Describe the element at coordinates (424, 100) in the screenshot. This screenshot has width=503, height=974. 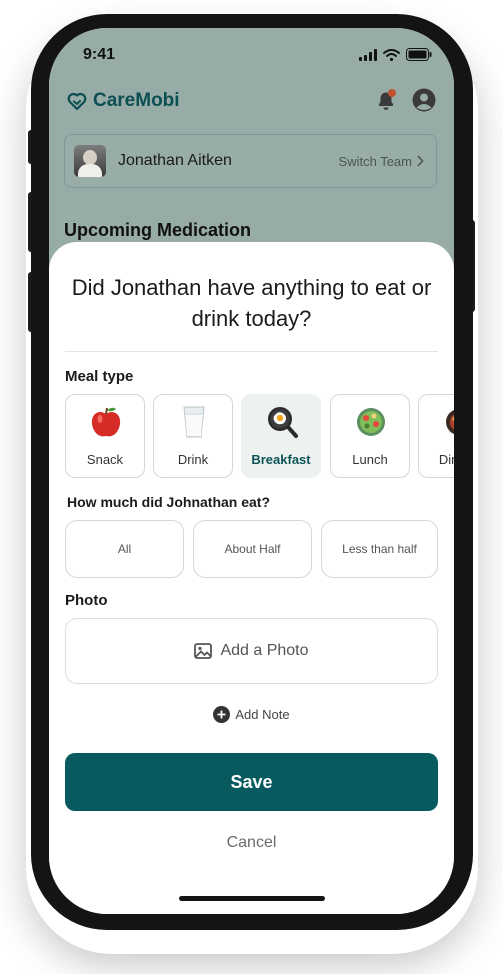
I see `account-avatar-icon` at that location.